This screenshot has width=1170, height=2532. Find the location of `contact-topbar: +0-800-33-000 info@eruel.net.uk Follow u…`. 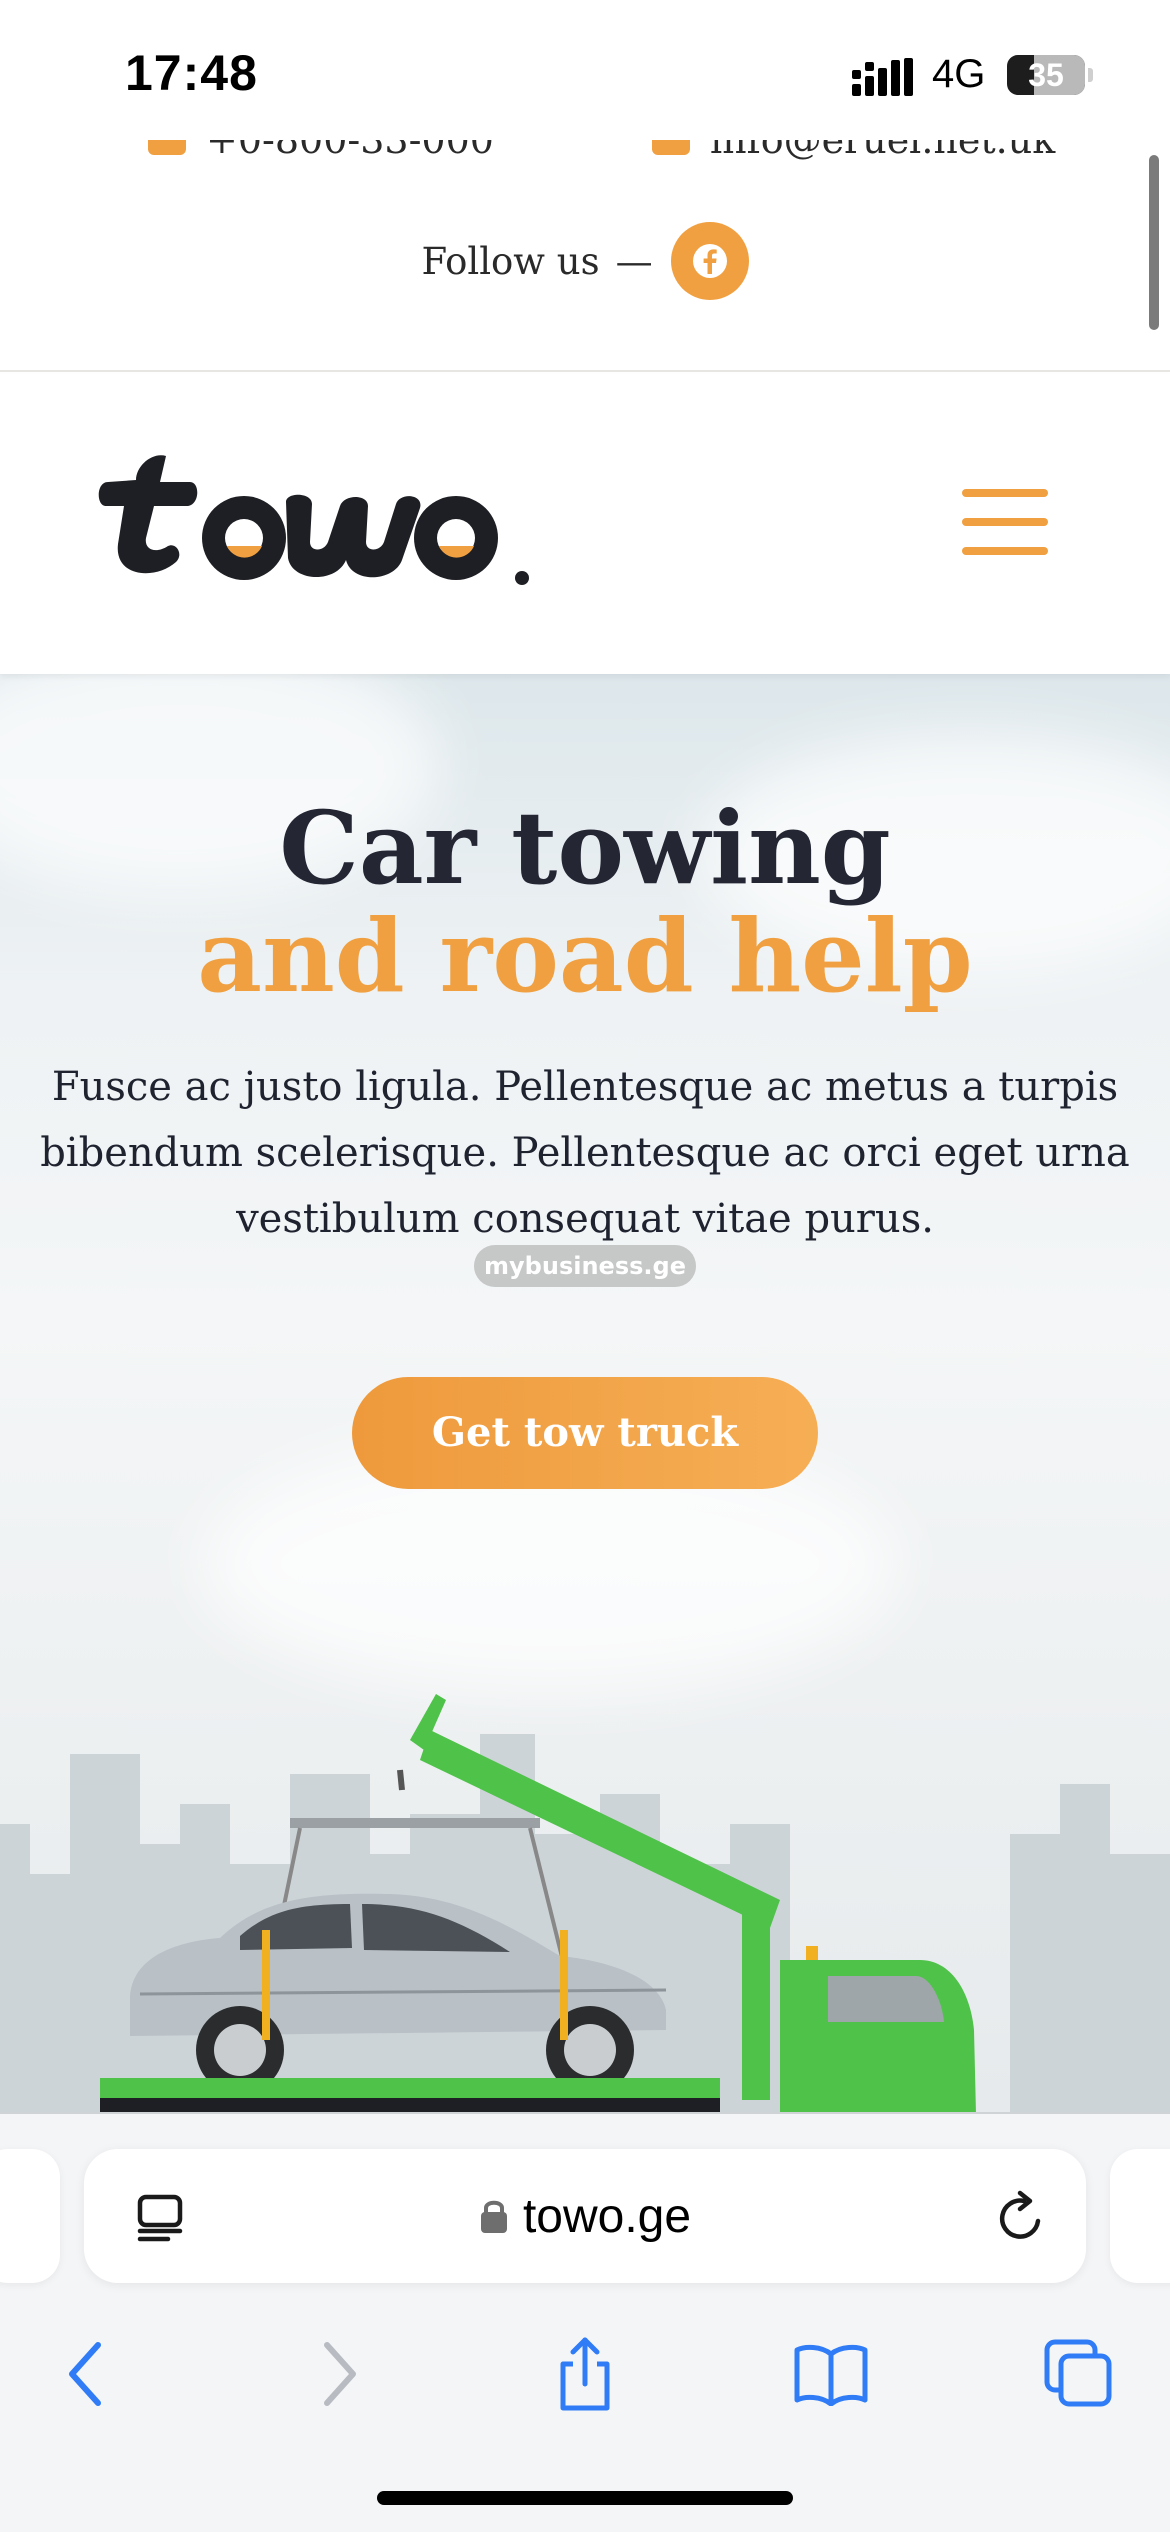

contact-topbar: +0-800-33-000 info@eruel.net.uk Follow u… is located at coordinates (585, 241).